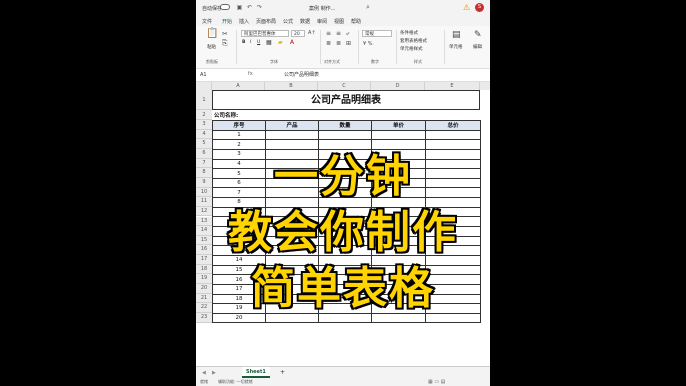 The height and width of the screenshot is (386, 686). What do you see at coordinates (328, 44) in the screenshot?
I see `align-left-icon: ≣` at bounding box center [328, 44].